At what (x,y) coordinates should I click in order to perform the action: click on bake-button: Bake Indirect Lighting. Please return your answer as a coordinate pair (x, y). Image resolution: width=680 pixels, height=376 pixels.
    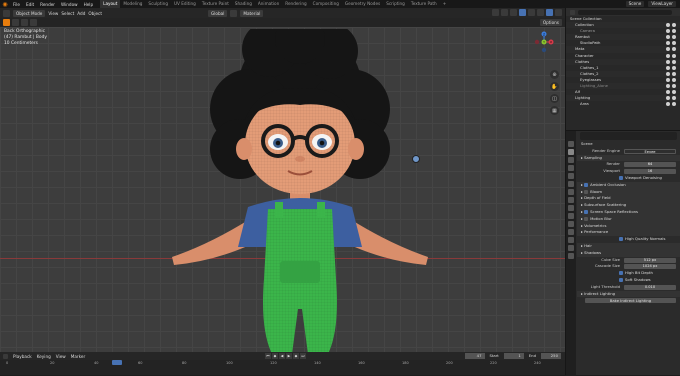
    Looking at the image, I should click on (628, 301).